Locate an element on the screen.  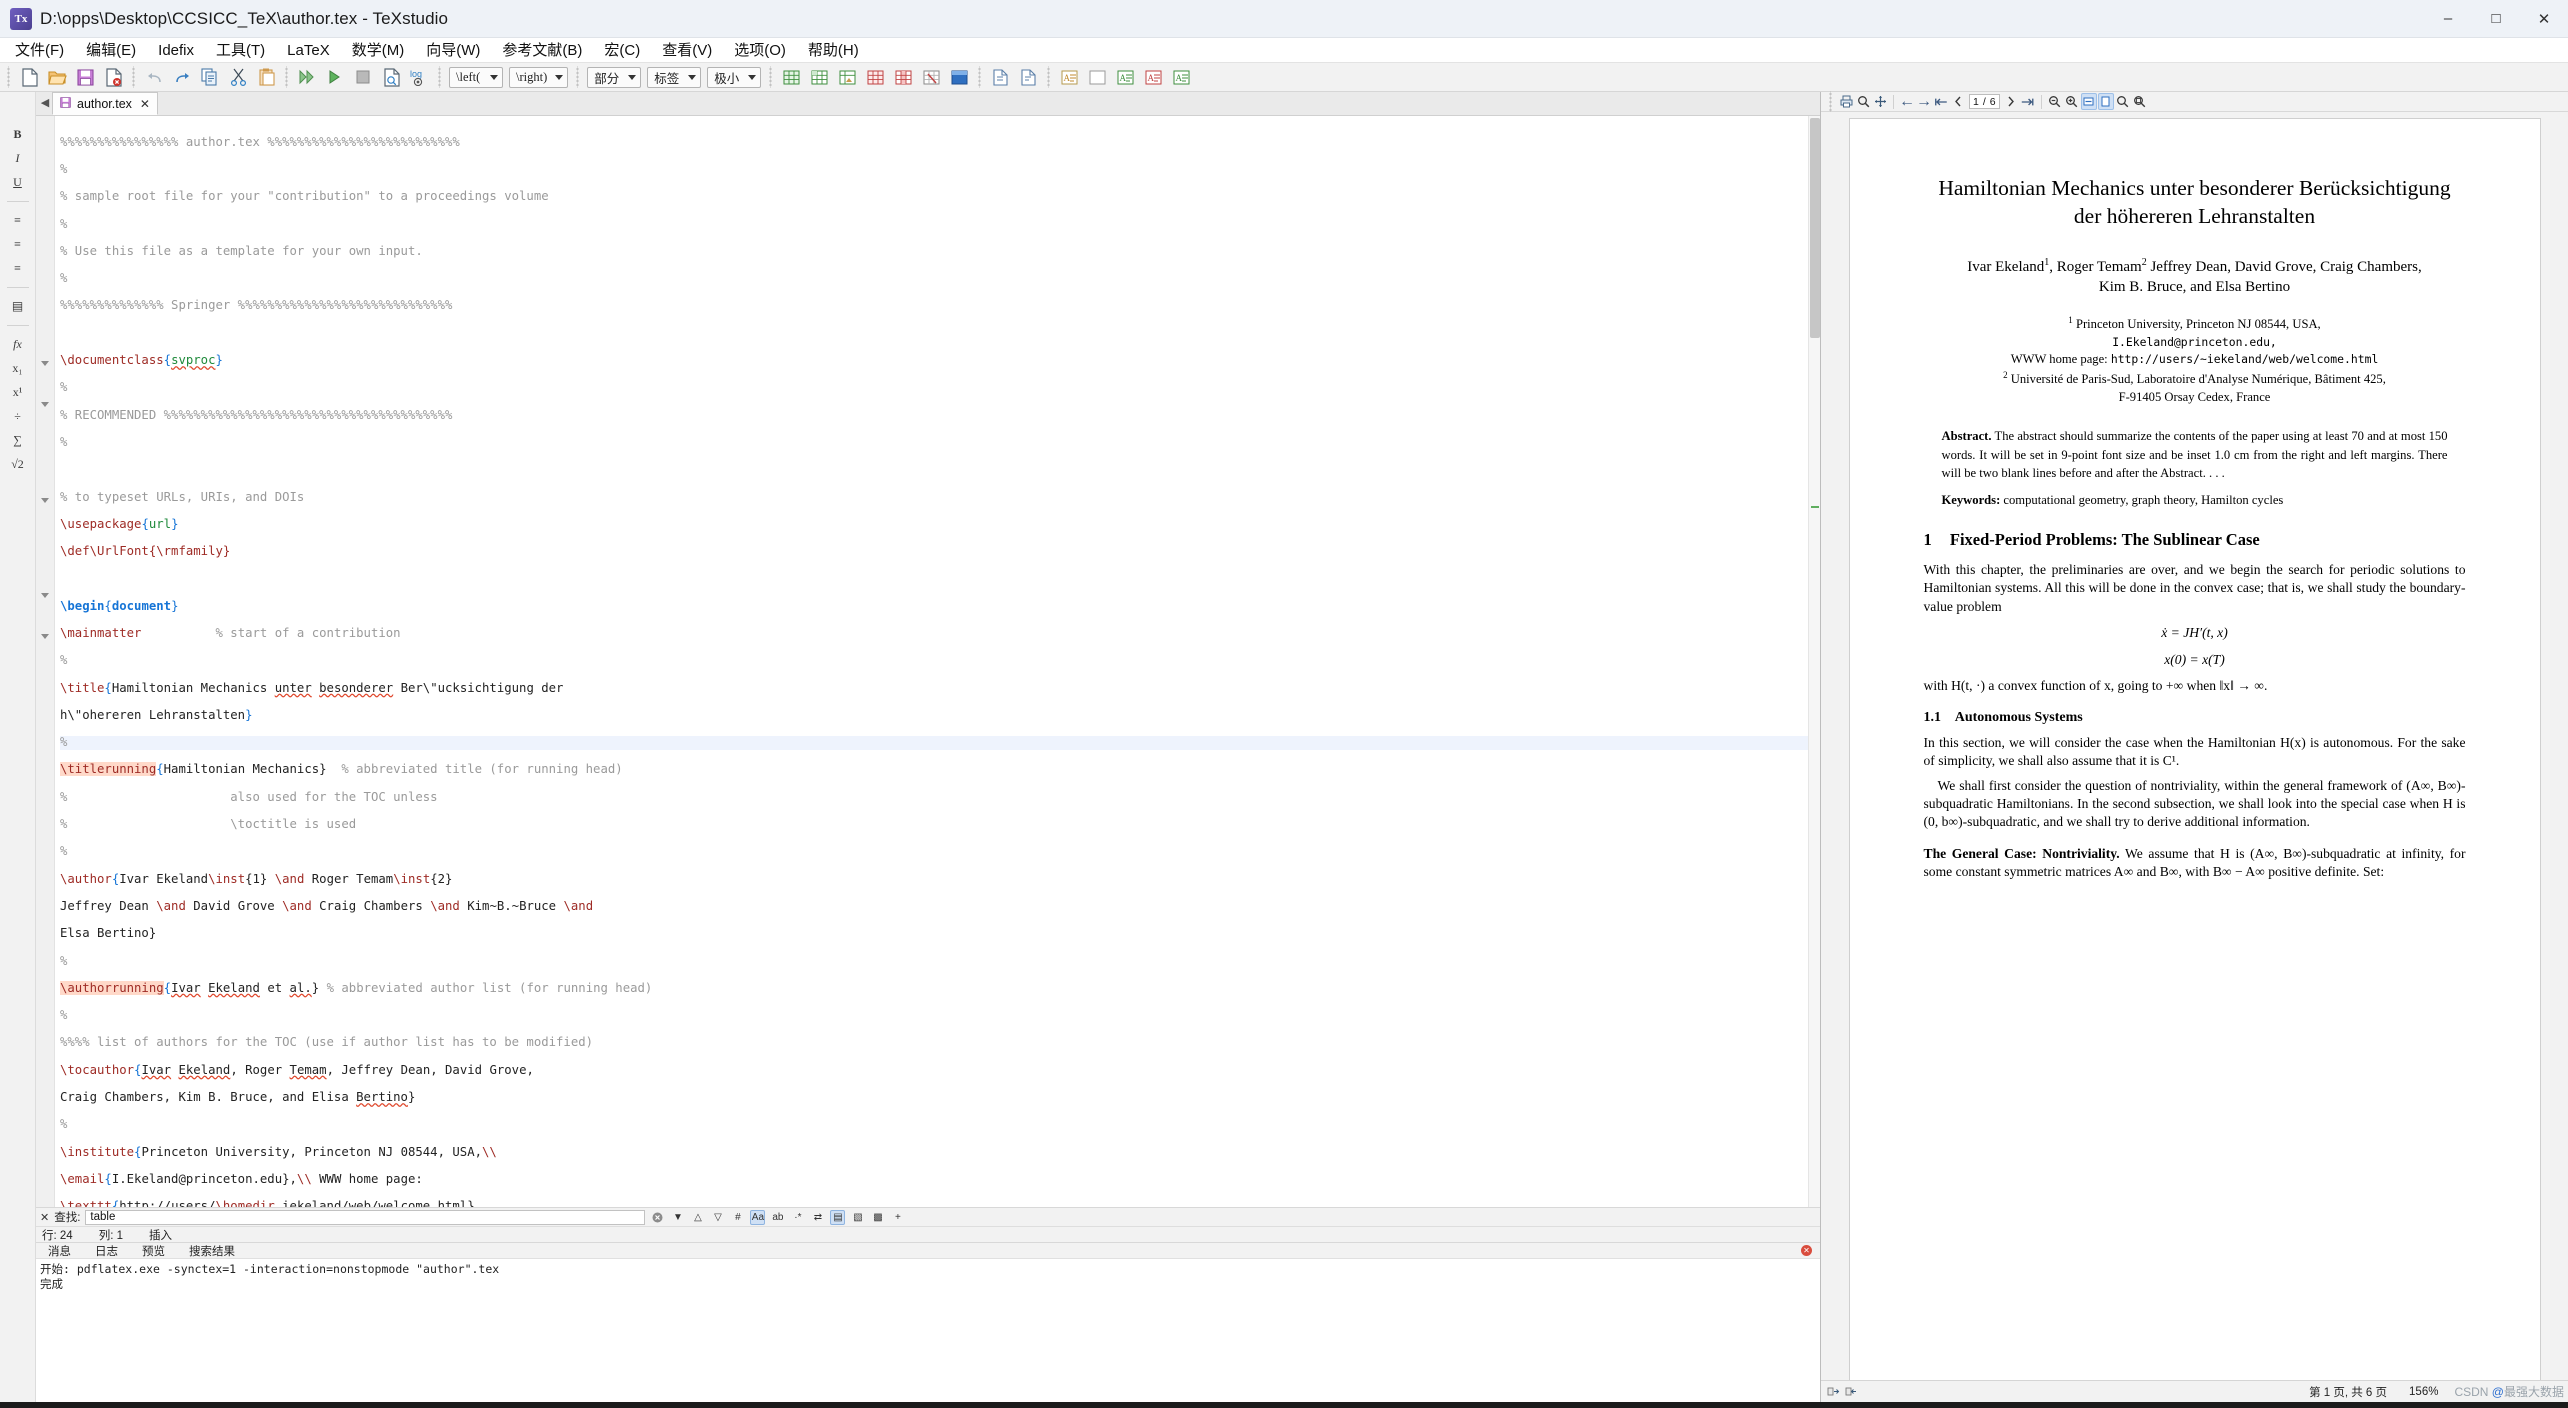
font-size-select: 极小 is located at coordinates (734, 77).